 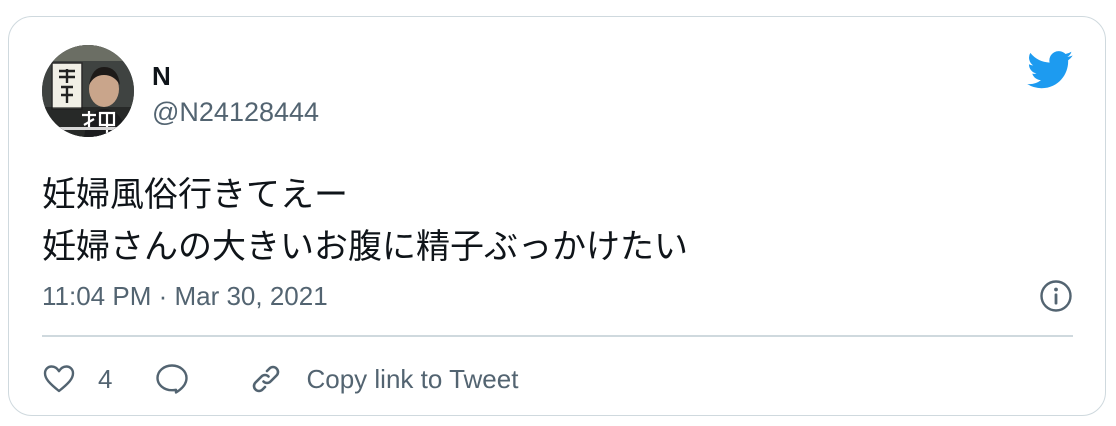 I want to click on twitter-bird-icon, so click(x=1050, y=70).